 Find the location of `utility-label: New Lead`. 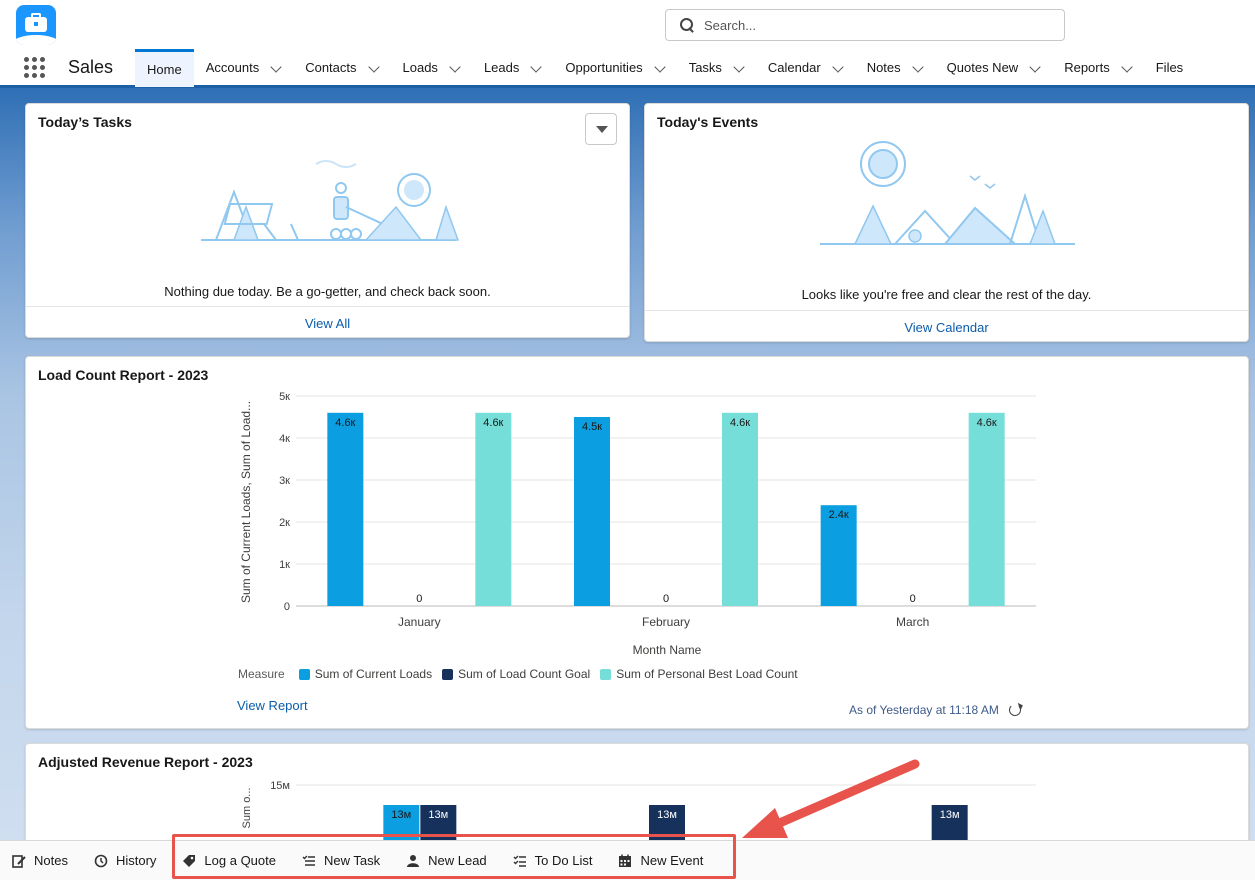

utility-label: New Lead is located at coordinates (457, 860).